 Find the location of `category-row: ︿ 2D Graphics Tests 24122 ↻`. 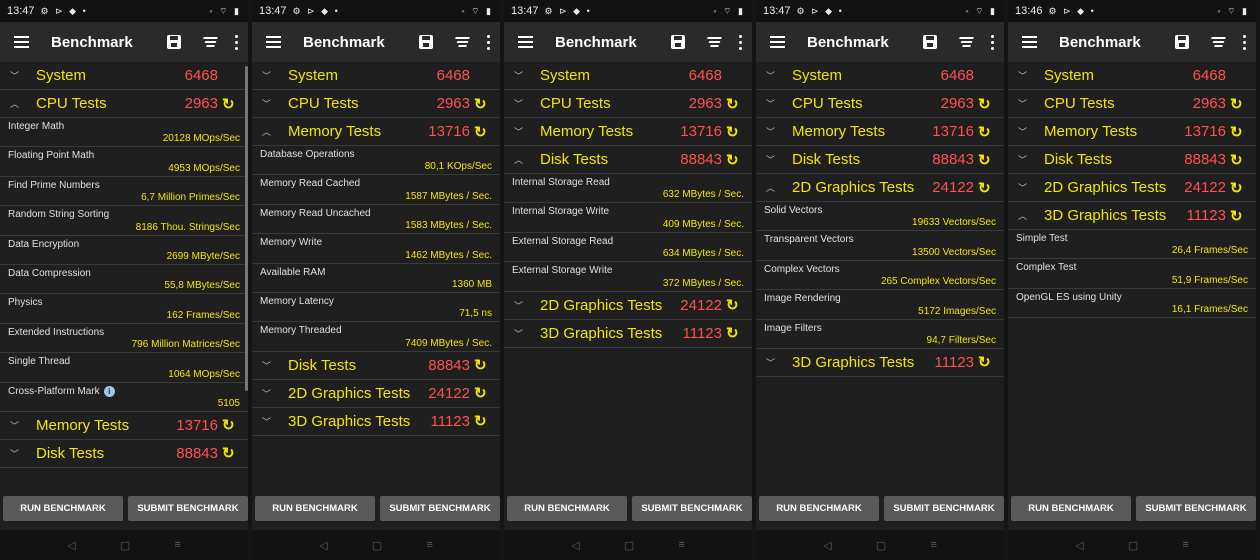

category-row: ︿ 2D Graphics Tests 24122 ↻ is located at coordinates (880, 188).